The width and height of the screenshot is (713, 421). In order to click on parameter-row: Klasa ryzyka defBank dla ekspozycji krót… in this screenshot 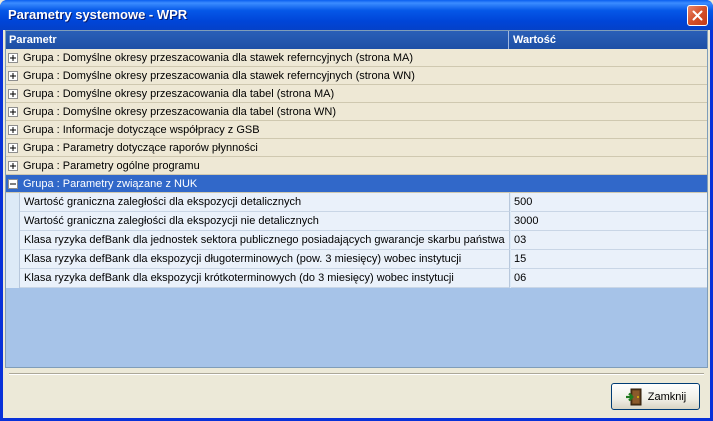, I will do `click(356, 278)`.